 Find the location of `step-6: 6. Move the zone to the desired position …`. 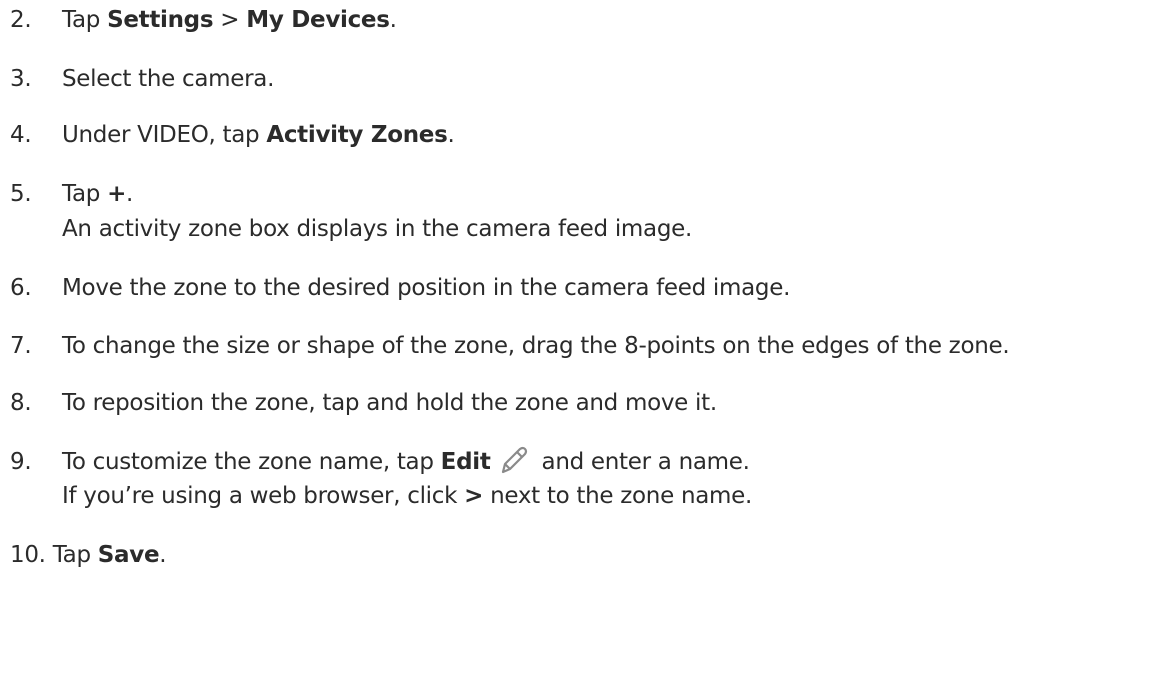

step-6: 6. Move the zone to the desired position … is located at coordinates (400, 288).